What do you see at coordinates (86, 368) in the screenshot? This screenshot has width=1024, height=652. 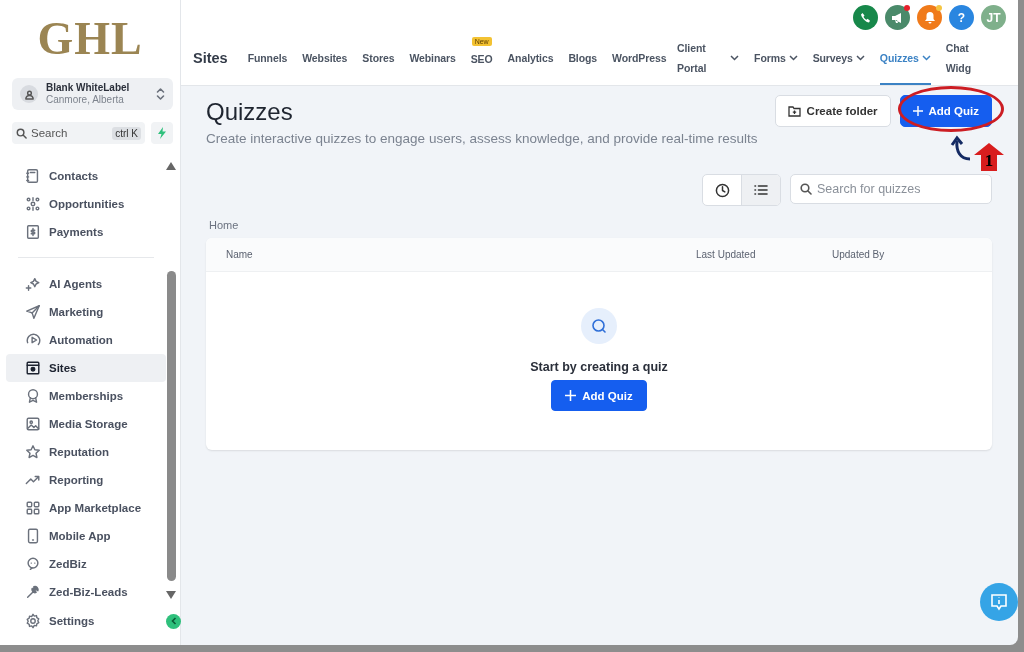 I see `sidebar-item: Sites` at bounding box center [86, 368].